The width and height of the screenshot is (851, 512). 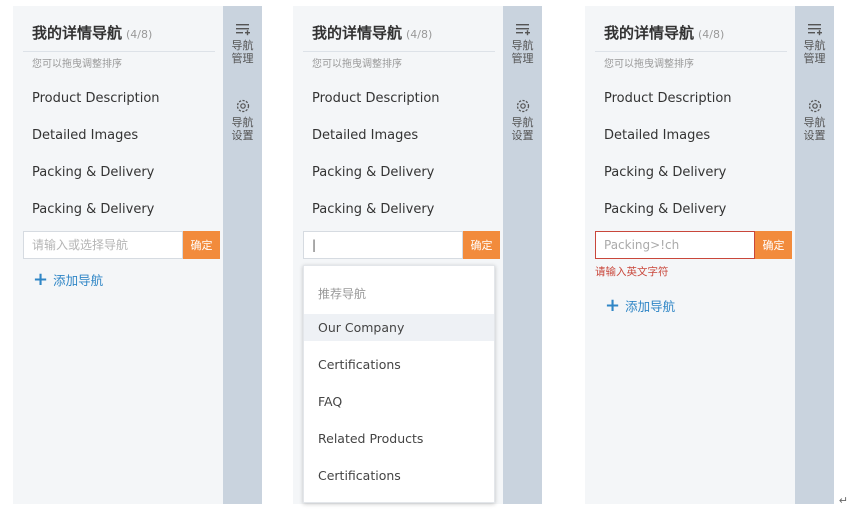 I want to click on dropdown-option: FAQ, so click(x=399, y=401).